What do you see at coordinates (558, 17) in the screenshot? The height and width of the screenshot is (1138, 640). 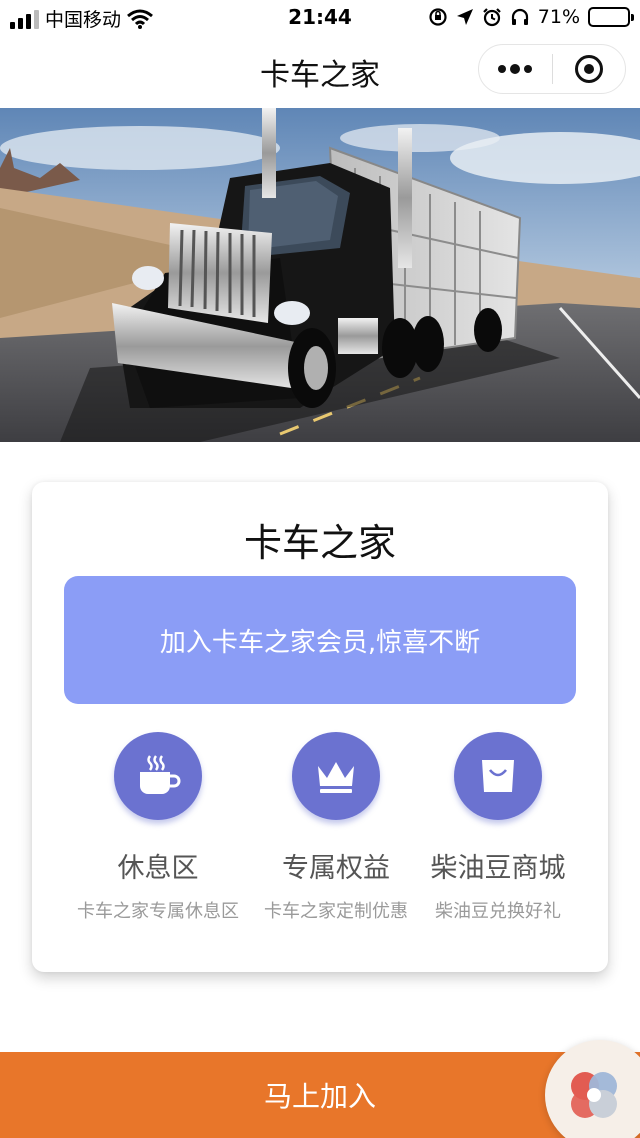 I see `battery-percent: 71%` at bounding box center [558, 17].